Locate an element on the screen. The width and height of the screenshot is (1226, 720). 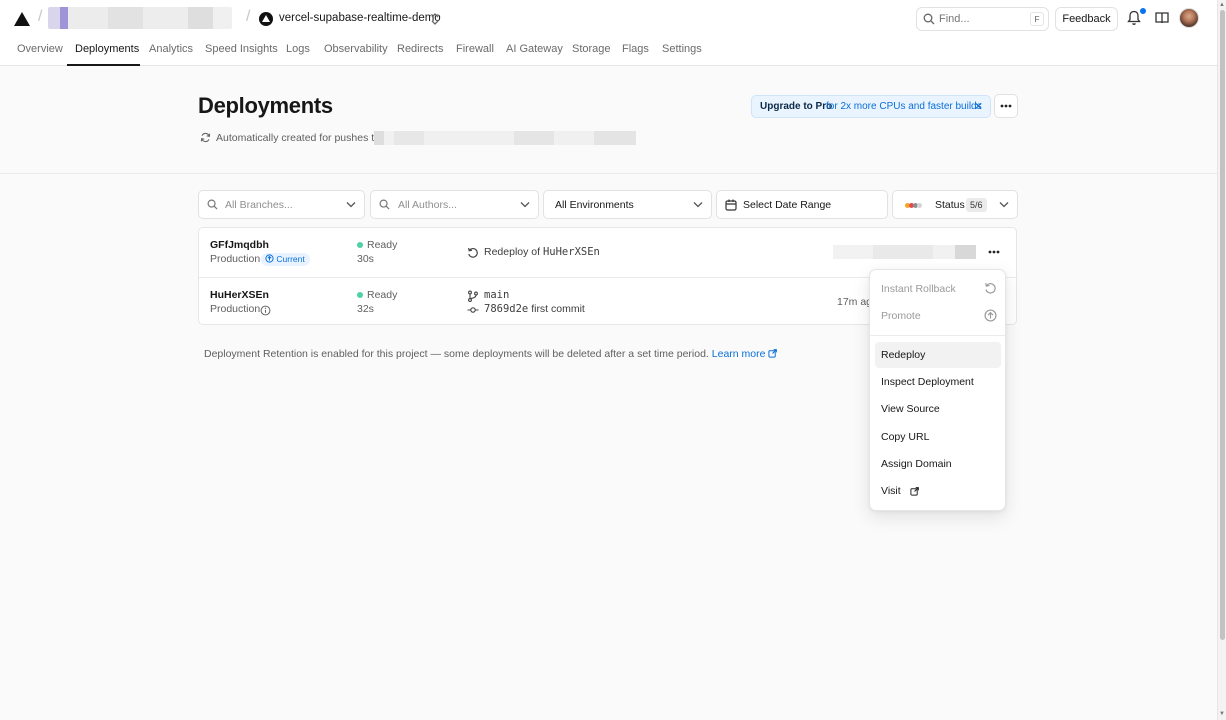
deployment-id: HuHerXSEn is located at coordinates (239, 295).